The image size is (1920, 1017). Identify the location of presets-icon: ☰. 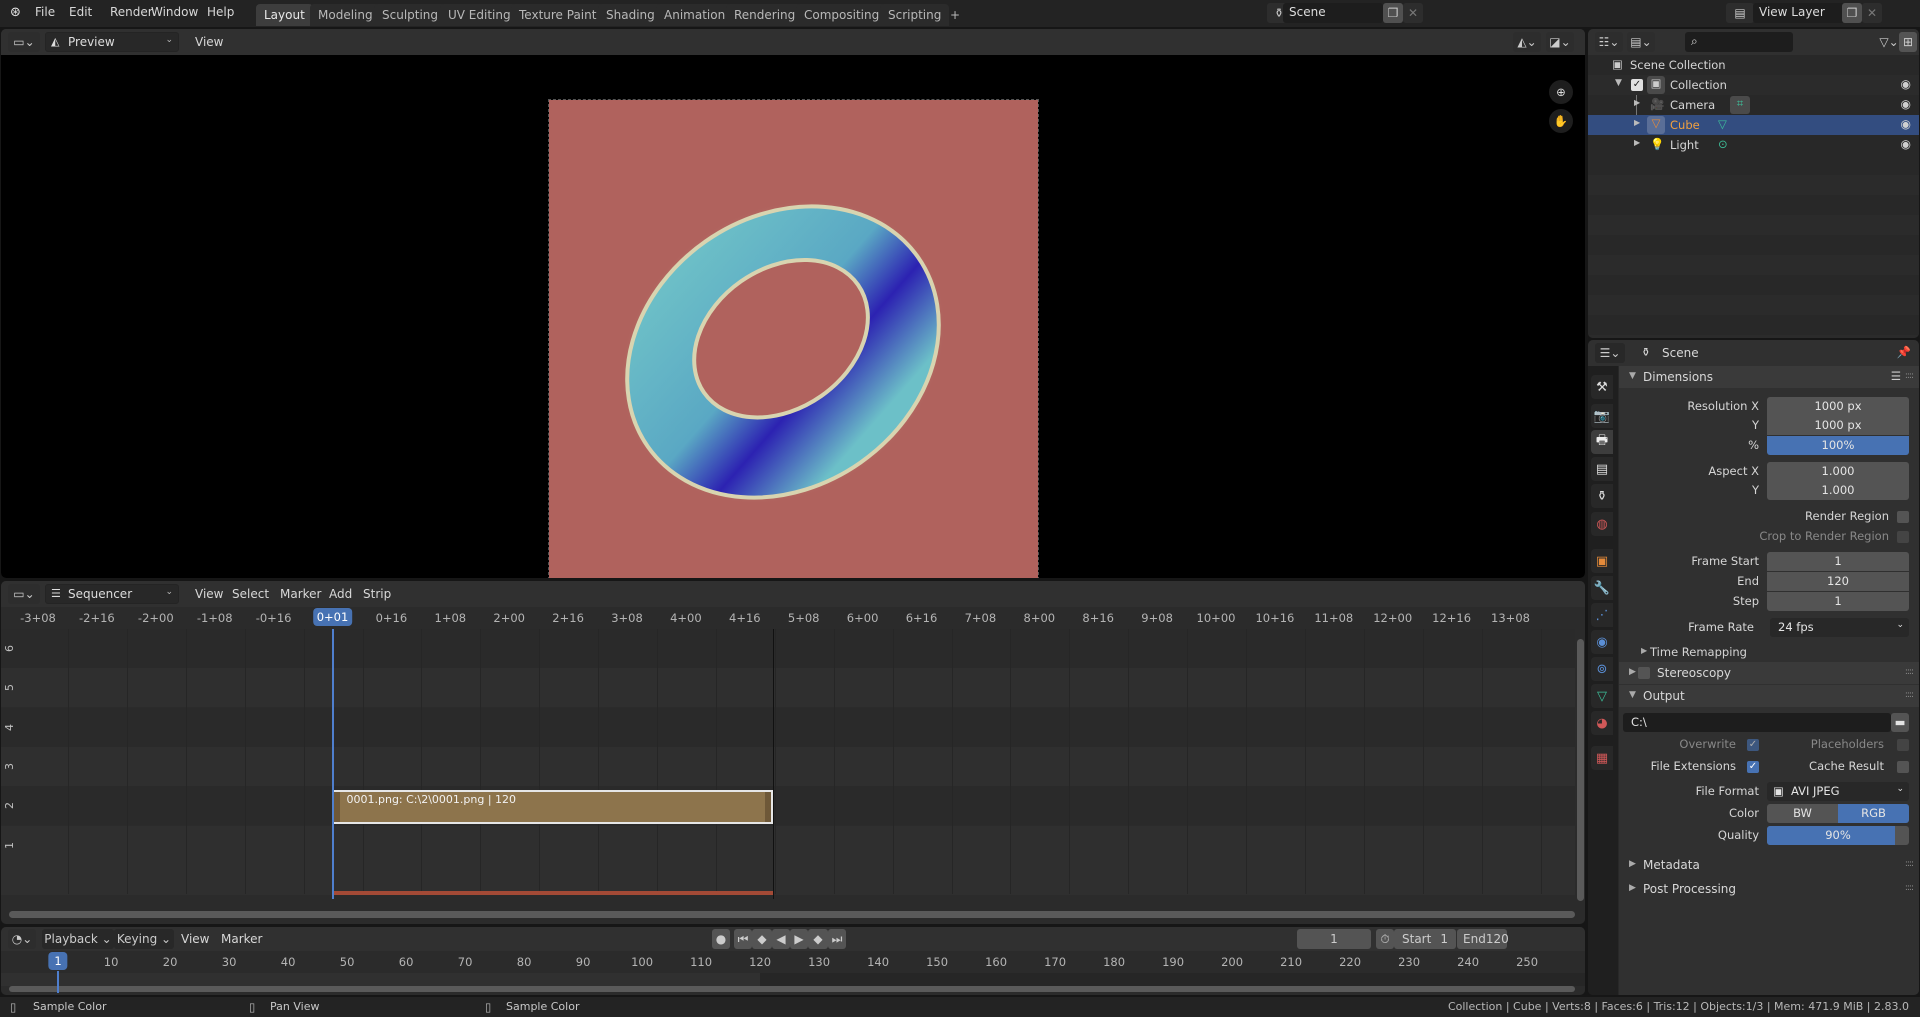
(1896, 376).